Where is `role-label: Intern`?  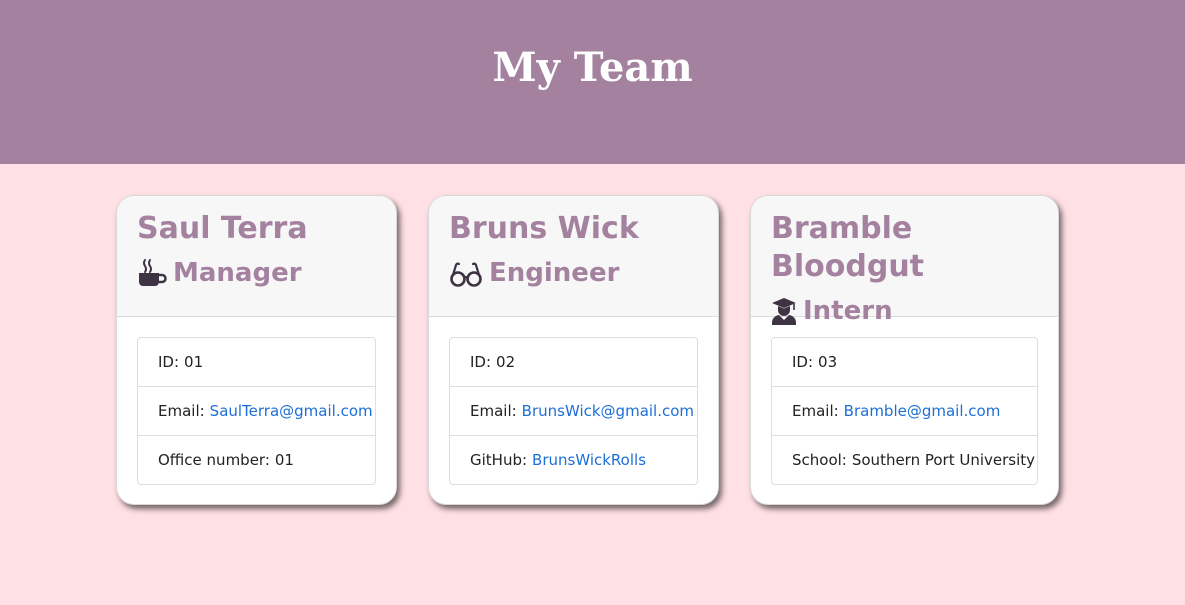 role-label: Intern is located at coordinates (848, 311).